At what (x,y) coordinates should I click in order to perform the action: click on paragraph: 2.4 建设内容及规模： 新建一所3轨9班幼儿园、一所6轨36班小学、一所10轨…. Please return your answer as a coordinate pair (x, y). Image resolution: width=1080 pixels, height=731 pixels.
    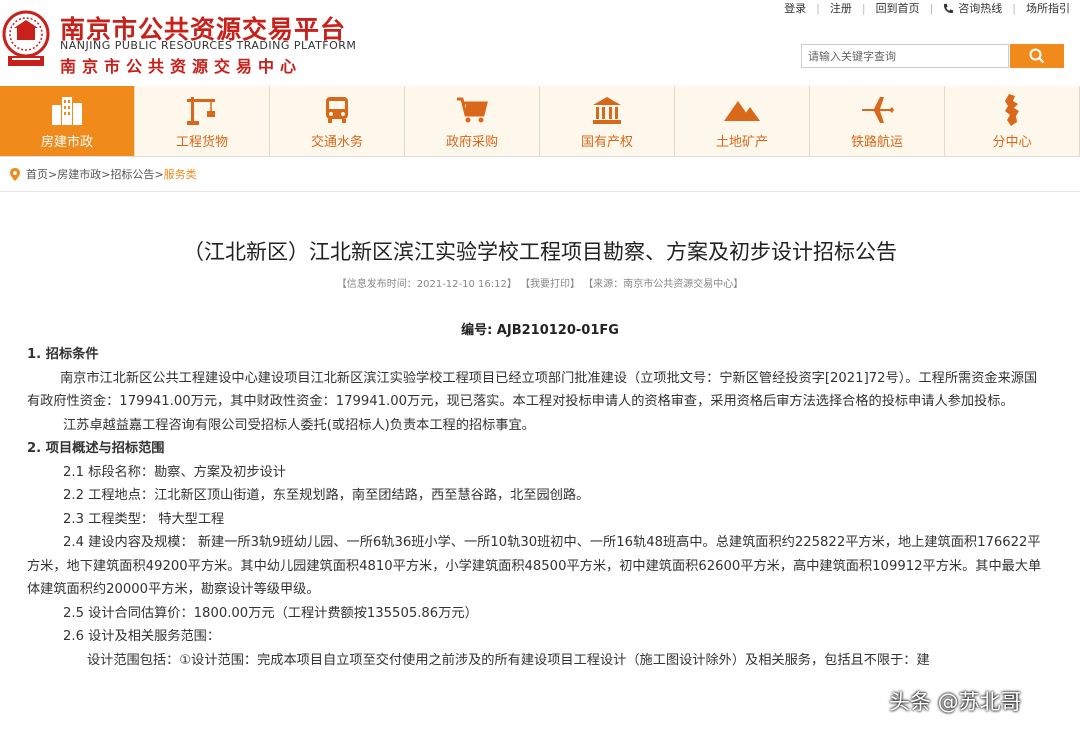
    Looking at the image, I should click on (534, 566).